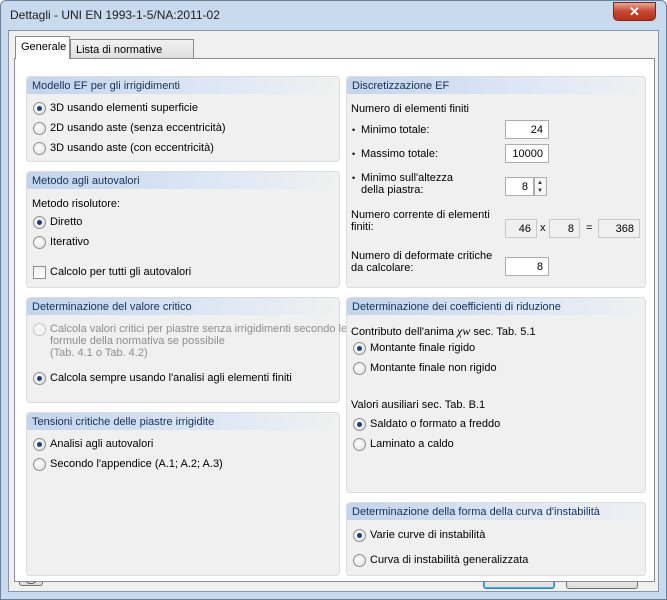 This screenshot has height=600, width=667. Describe the element at coordinates (137, 341) in the screenshot. I see `radio-label-line2: formule della normativa se possibile` at that location.